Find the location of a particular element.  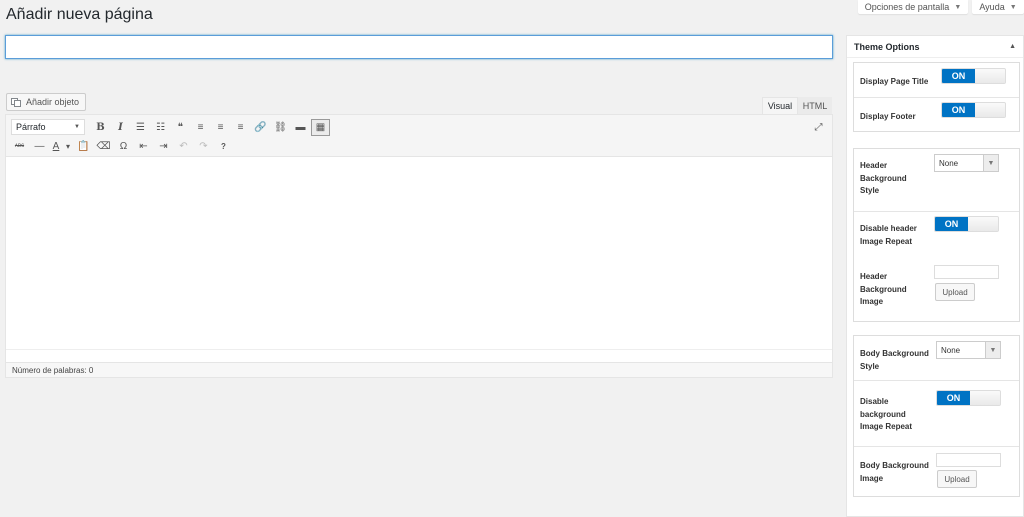

header-background-style-value: None is located at coordinates (949, 163).